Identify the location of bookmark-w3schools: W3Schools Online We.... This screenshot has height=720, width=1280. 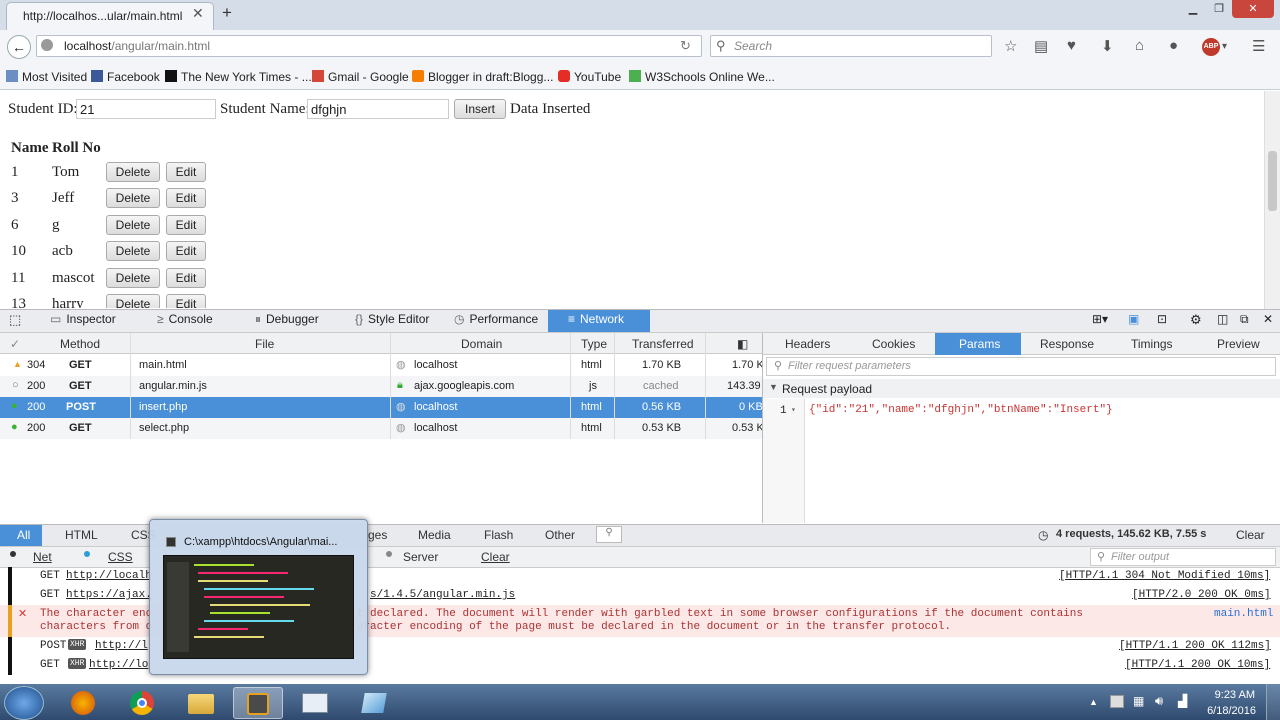
(702, 77).